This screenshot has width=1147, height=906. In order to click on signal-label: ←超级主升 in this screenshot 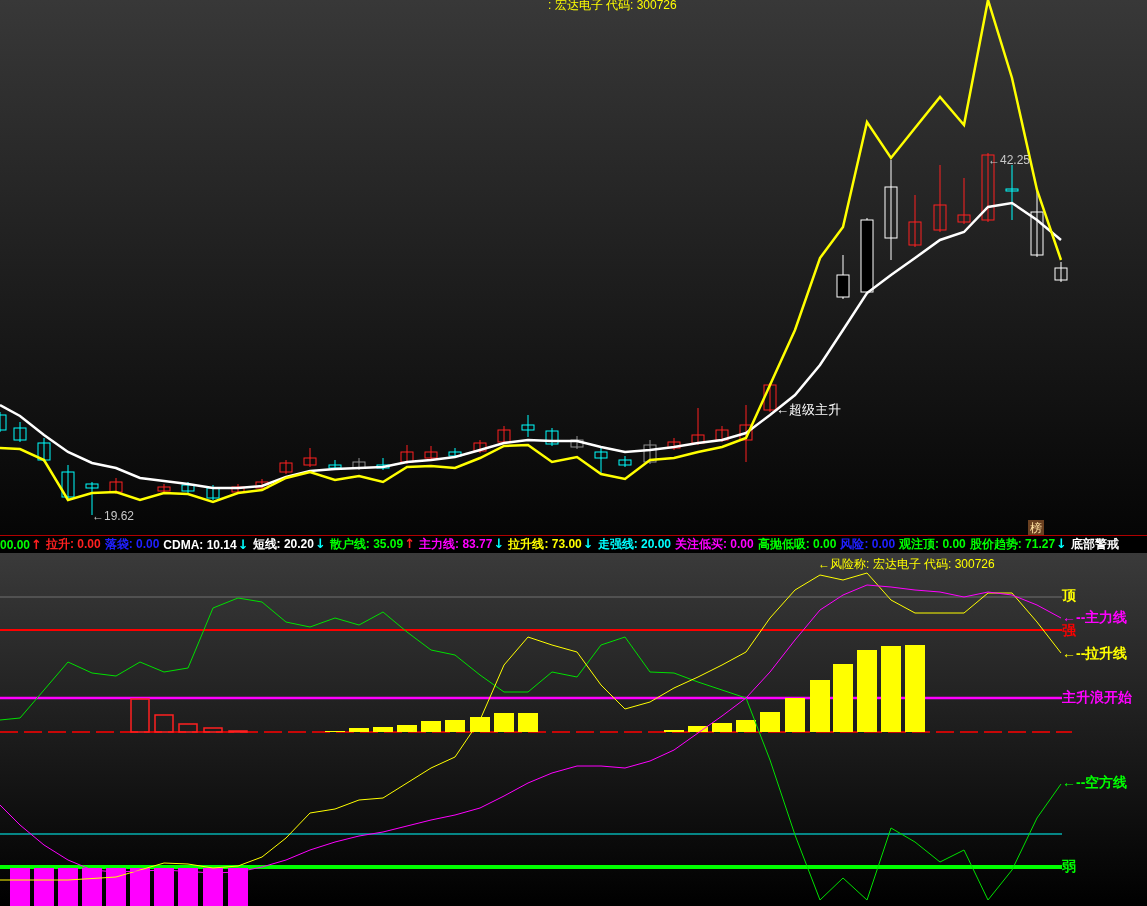, I will do `click(808, 409)`.